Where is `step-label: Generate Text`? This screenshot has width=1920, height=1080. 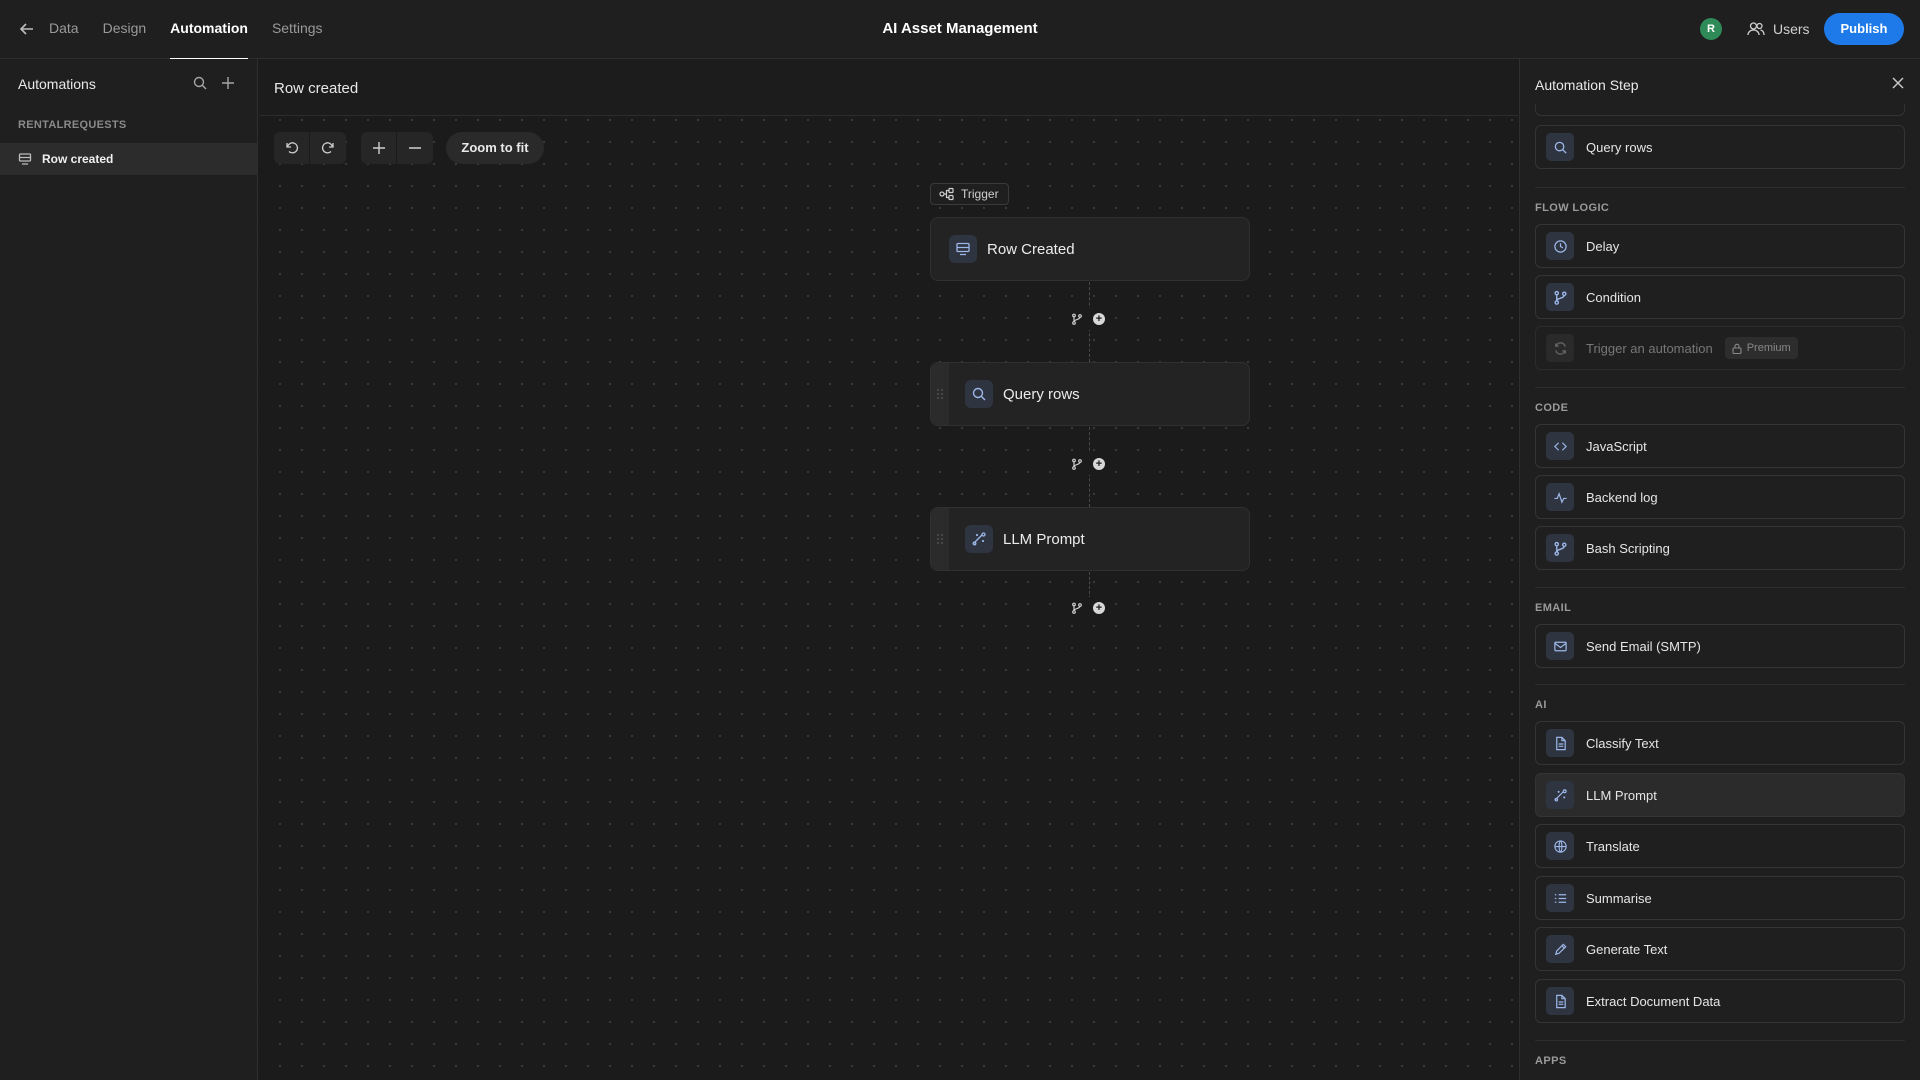 step-label: Generate Text is located at coordinates (1627, 949).